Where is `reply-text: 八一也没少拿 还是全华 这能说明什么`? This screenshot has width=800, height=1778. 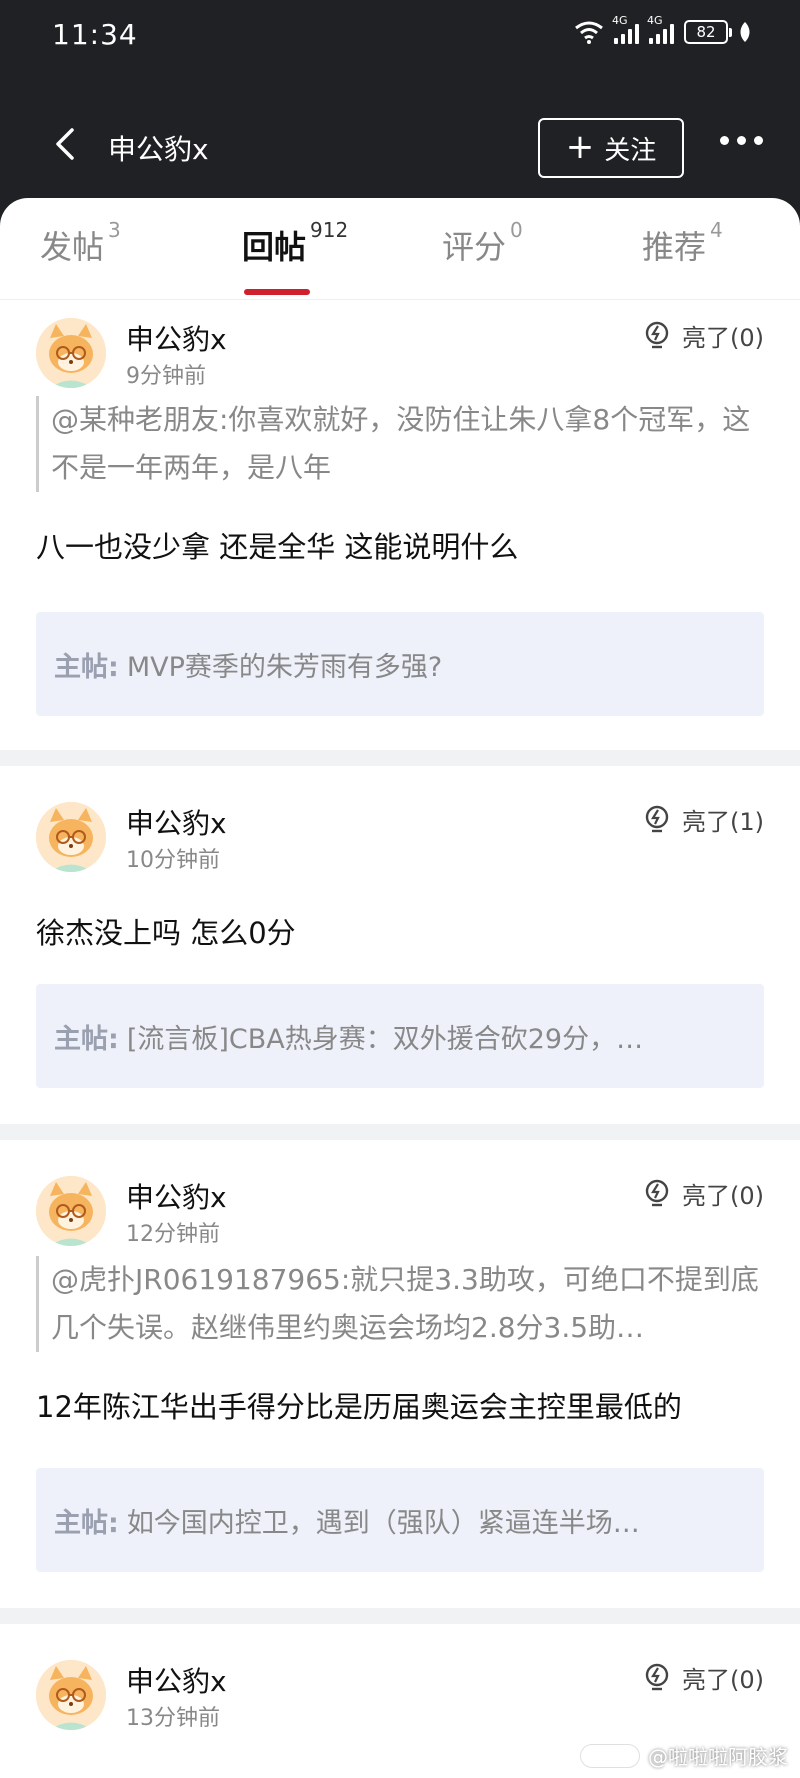
reply-text: 八一也没少拿 还是全华 这能说明什么 is located at coordinates (277, 547).